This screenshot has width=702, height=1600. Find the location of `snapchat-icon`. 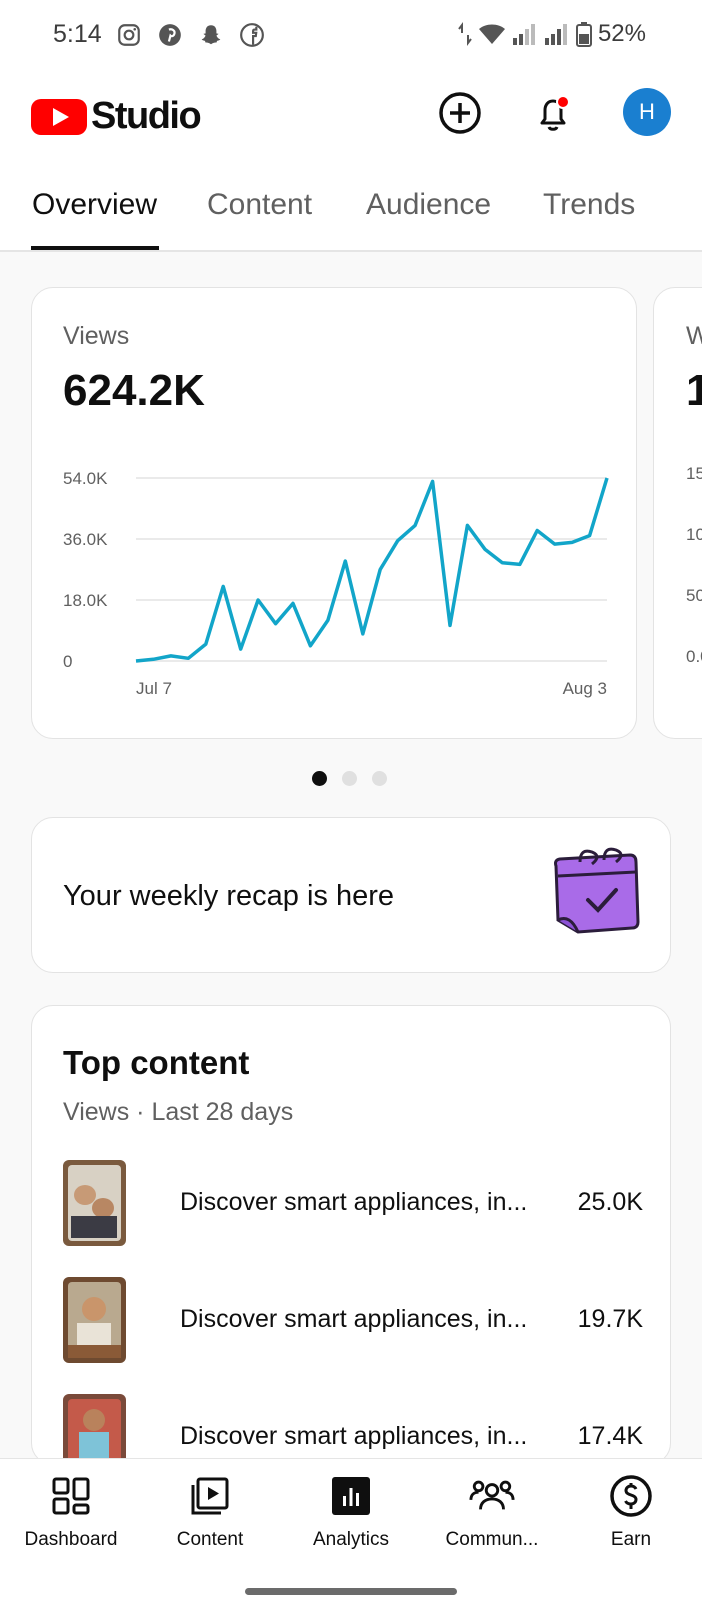

snapchat-icon is located at coordinates (211, 35).